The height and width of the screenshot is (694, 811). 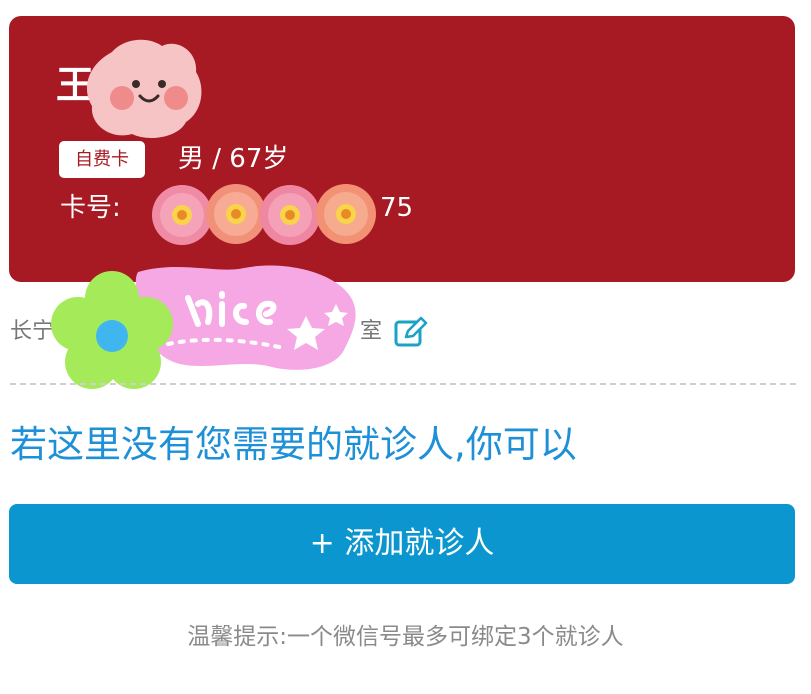 I want to click on nice-sticker, so click(x=203, y=327).